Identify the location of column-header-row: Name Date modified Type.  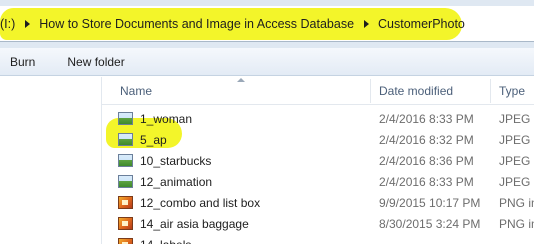
(318, 91).